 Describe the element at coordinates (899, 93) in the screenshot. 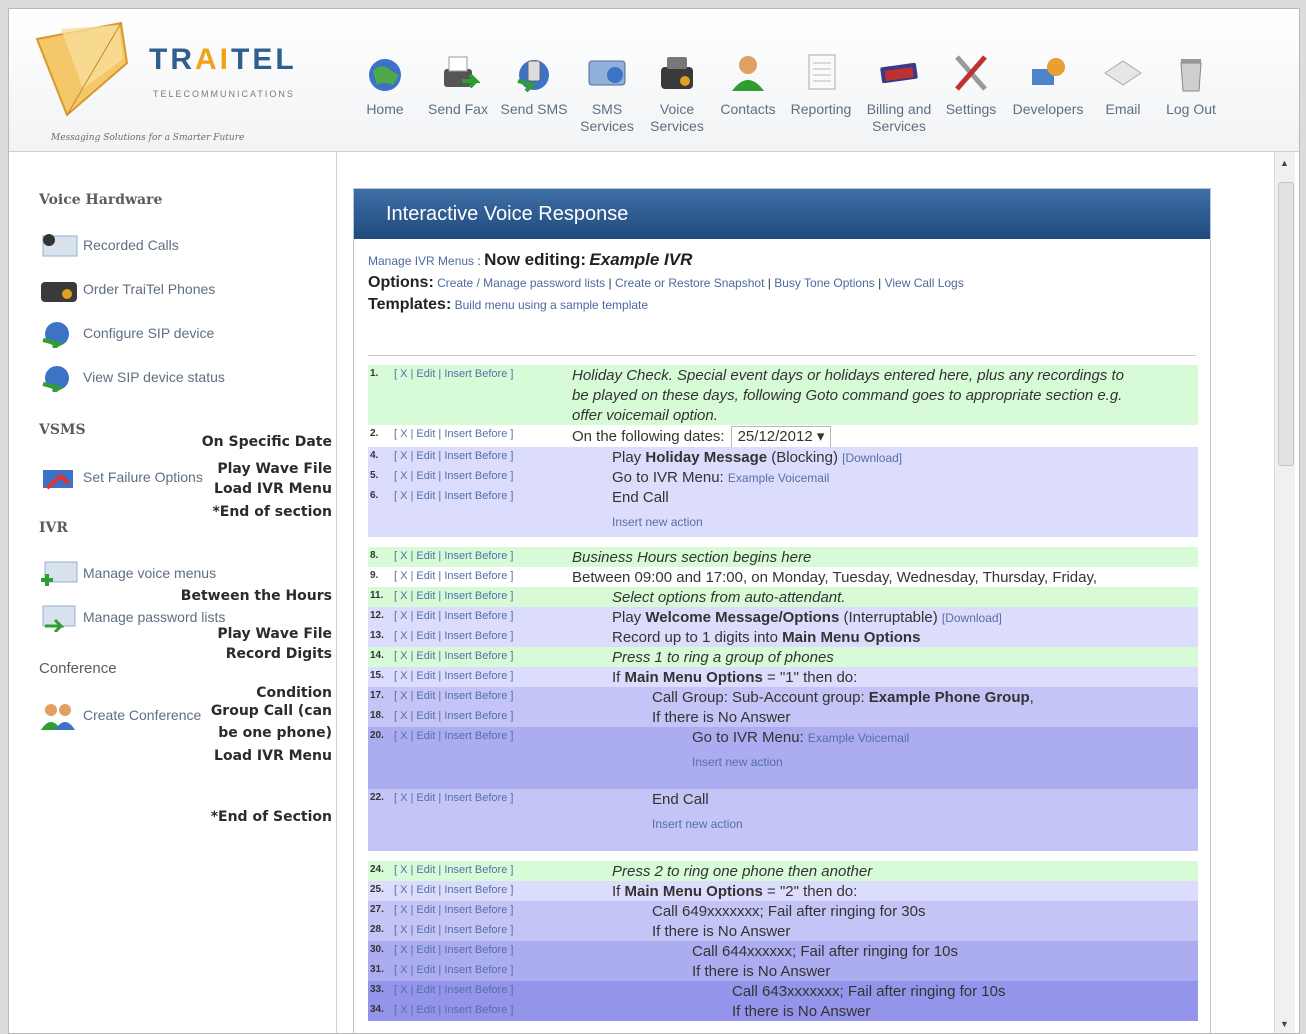

I see `nav-billing: Billing and Services` at that location.